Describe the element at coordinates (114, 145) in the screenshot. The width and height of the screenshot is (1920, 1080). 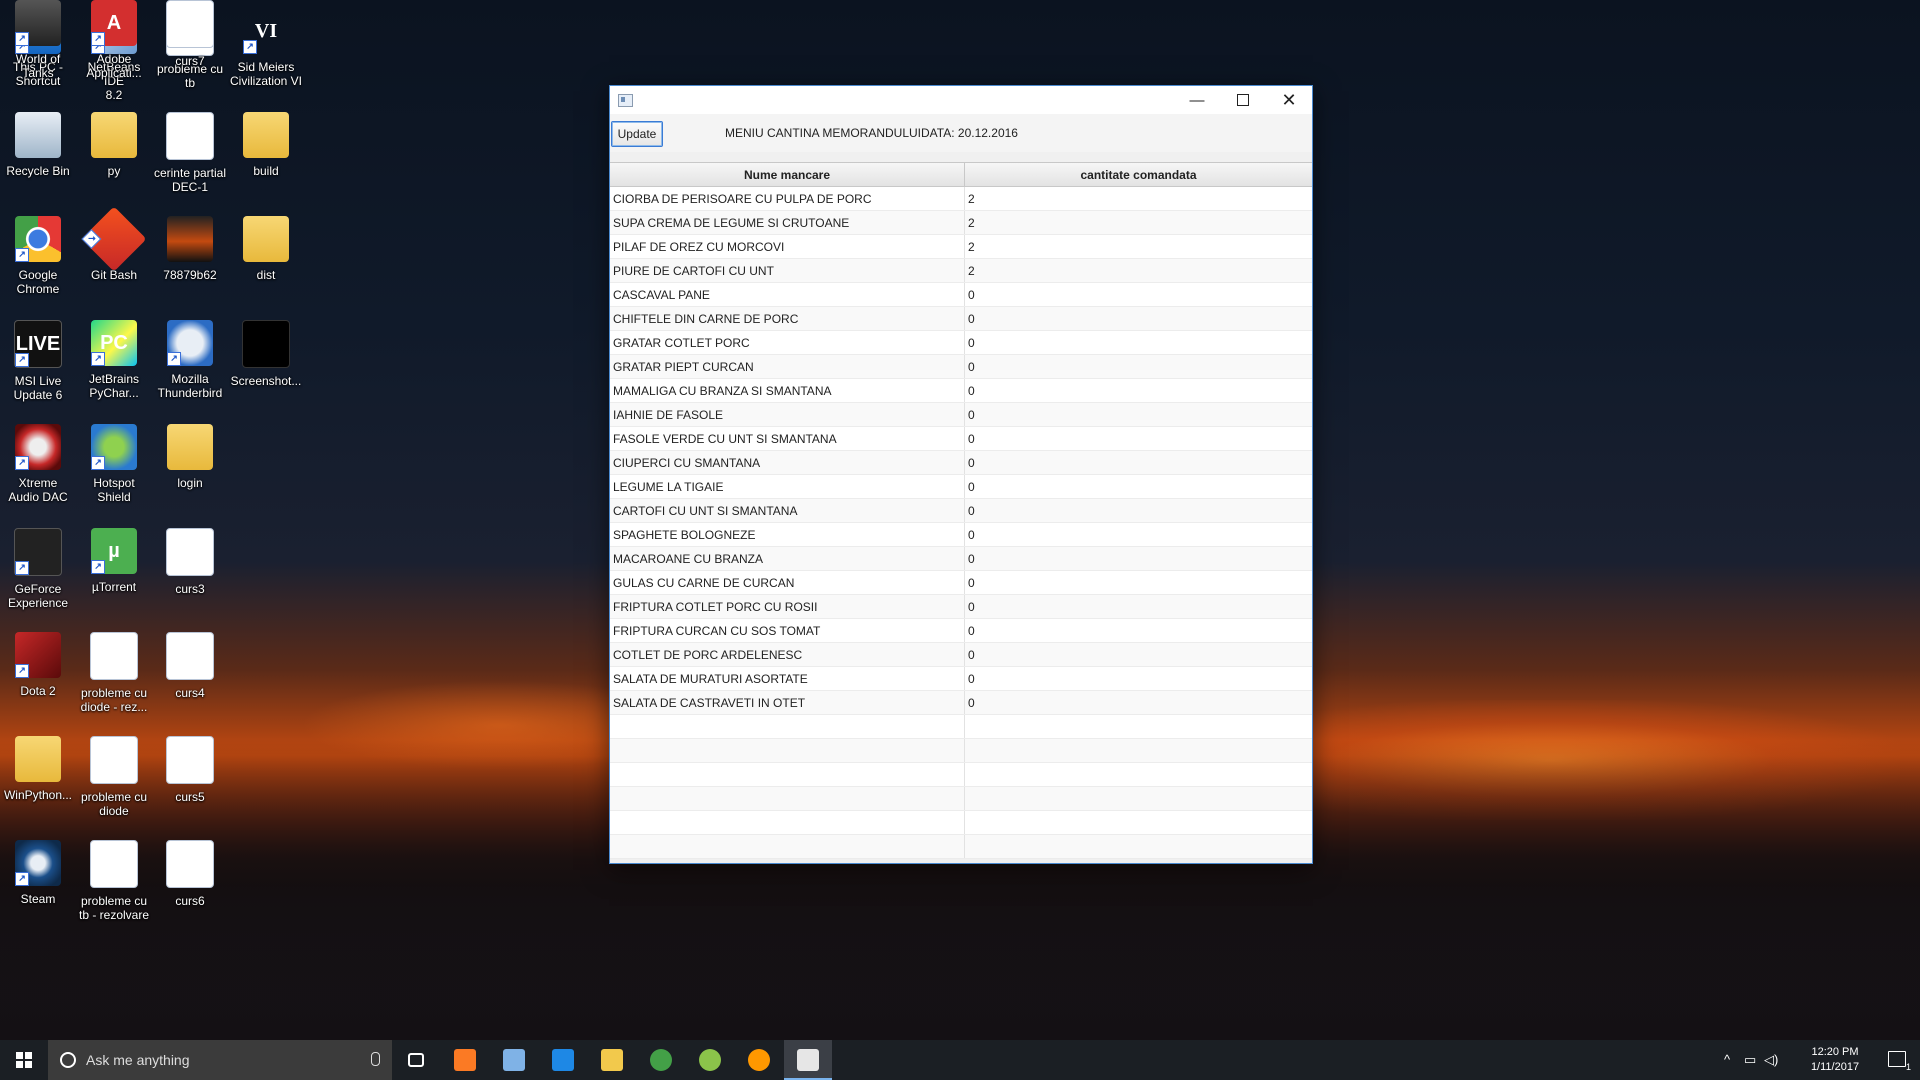
I see `desktop-icon: py` at that location.